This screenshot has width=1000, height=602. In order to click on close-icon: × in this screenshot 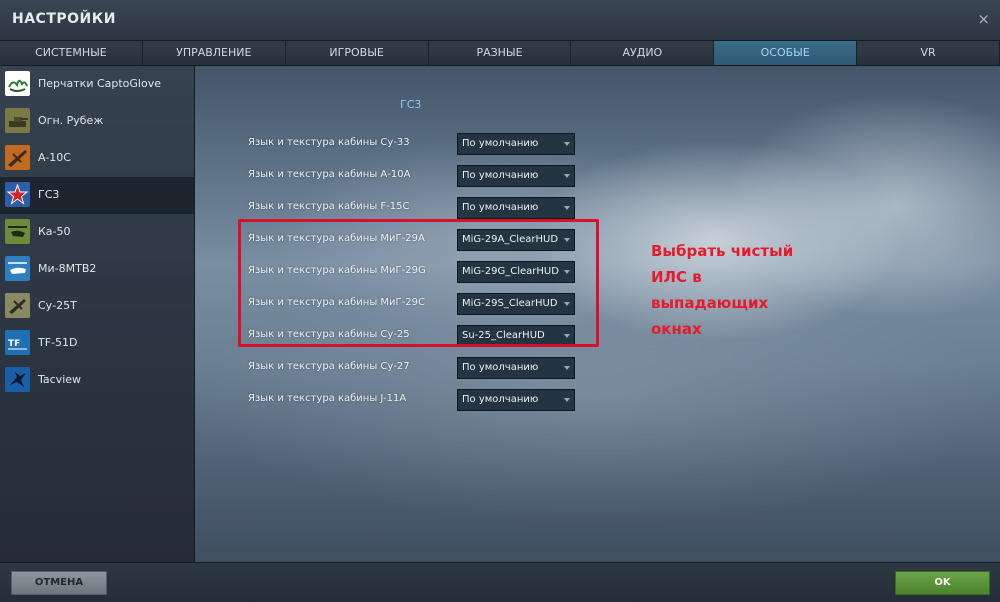, I will do `click(983, 19)`.